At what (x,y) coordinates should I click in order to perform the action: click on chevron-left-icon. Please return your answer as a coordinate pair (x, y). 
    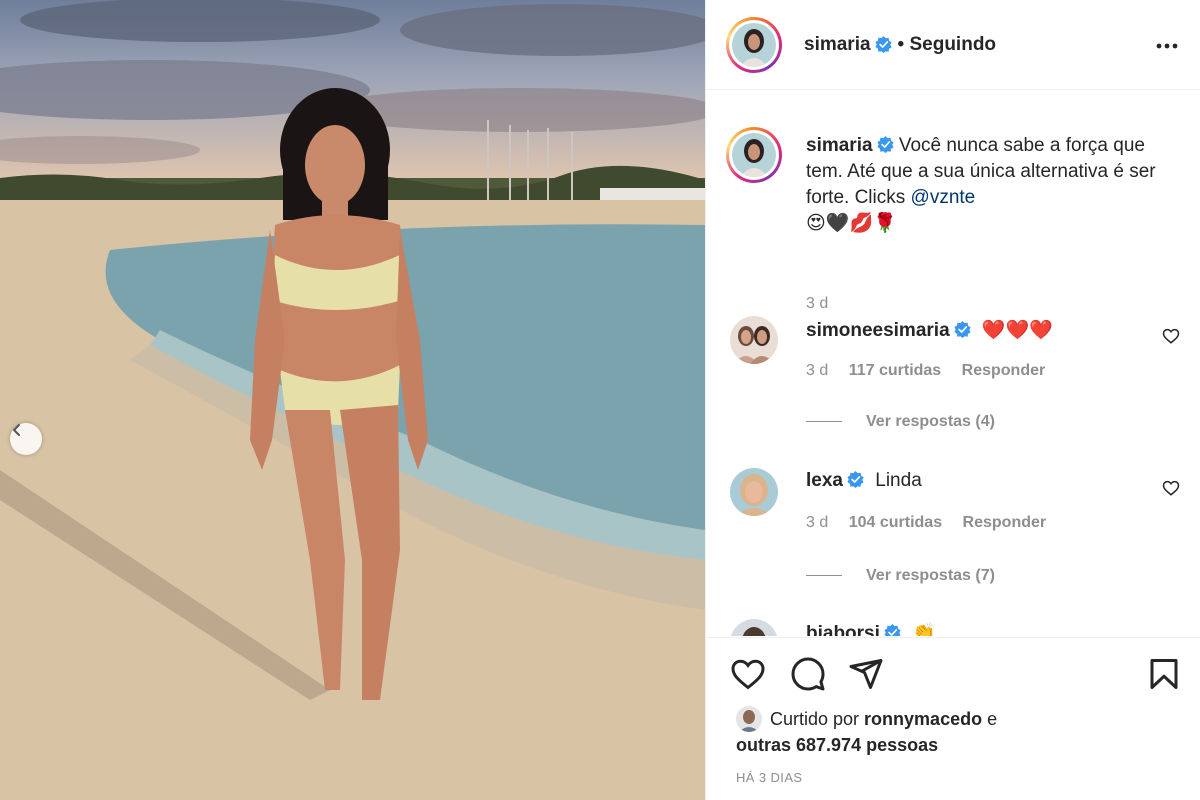
    Looking at the image, I should click on (16, 430).